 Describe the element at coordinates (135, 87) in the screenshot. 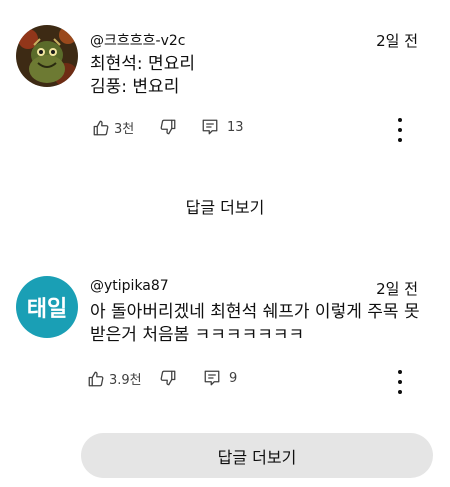

I see `comment-line: 김풍: 변요리` at that location.